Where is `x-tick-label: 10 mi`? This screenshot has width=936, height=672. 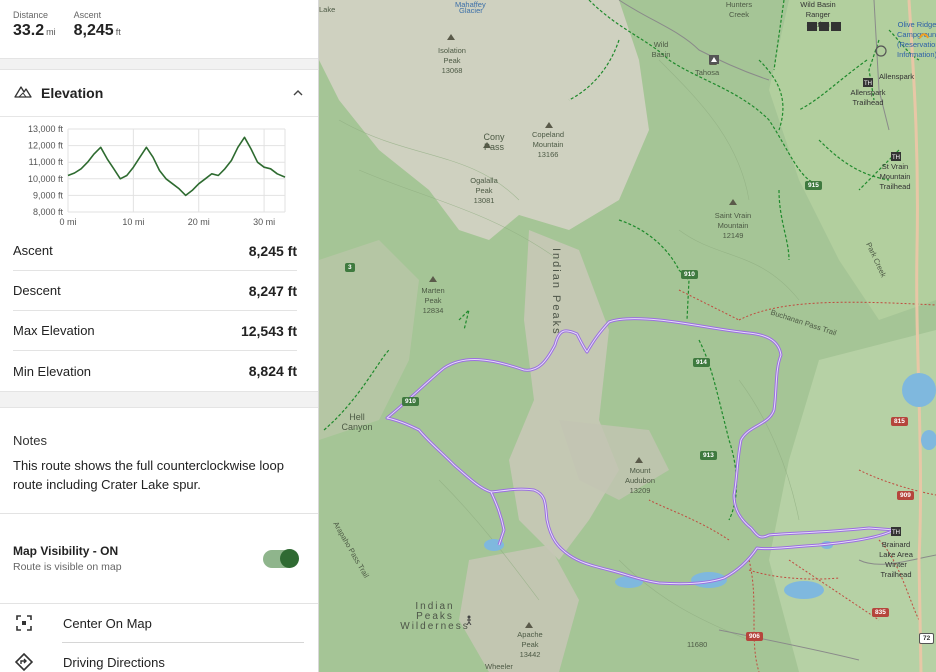 x-tick-label: 10 mi is located at coordinates (133, 222).